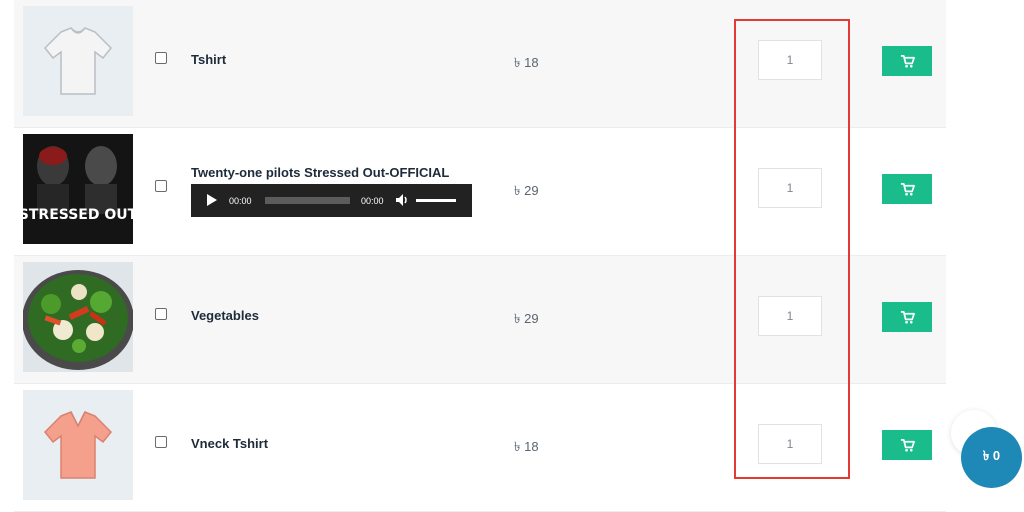 This screenshot has width=1024, height=512. Describe the element at coordinates (307, 200) in the screenshot. I see `audio-progress-bar` at that location.